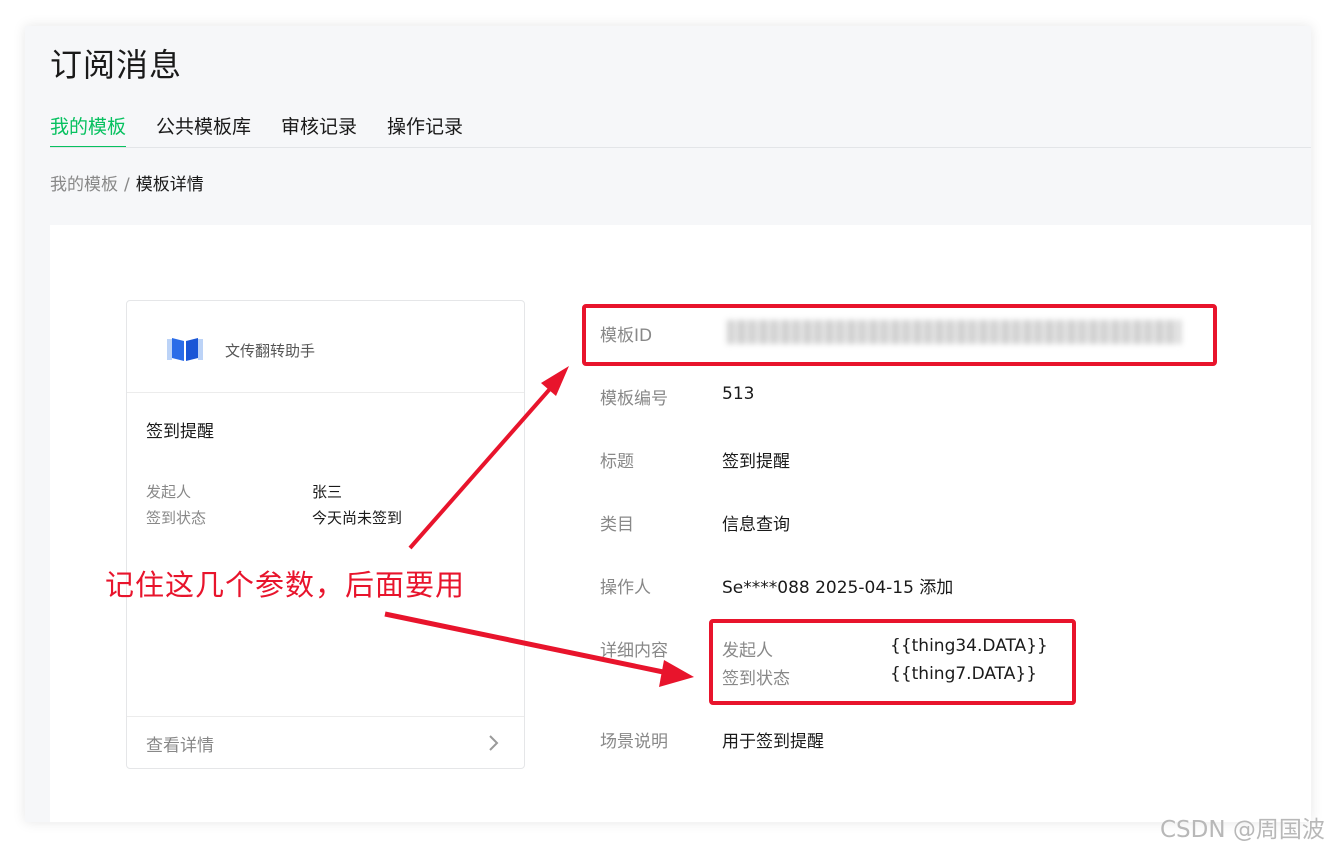 The width and height of the screenshot is (1336, 847). I want to click on template-no-value: 513, so click(738, 394).